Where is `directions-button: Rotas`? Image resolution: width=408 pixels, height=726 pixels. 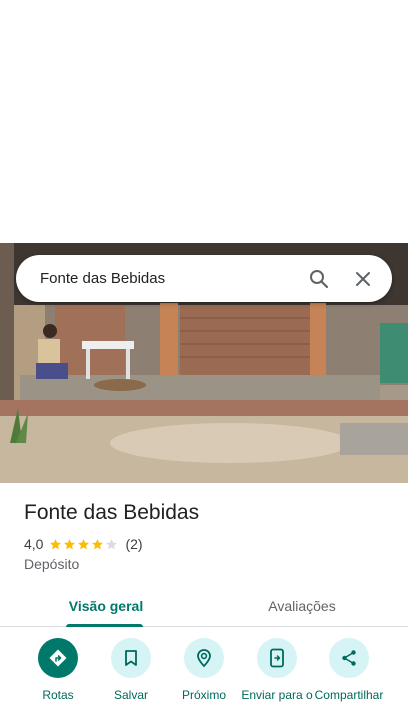
directions-button: Rotas is located at coordinates (58, 670).